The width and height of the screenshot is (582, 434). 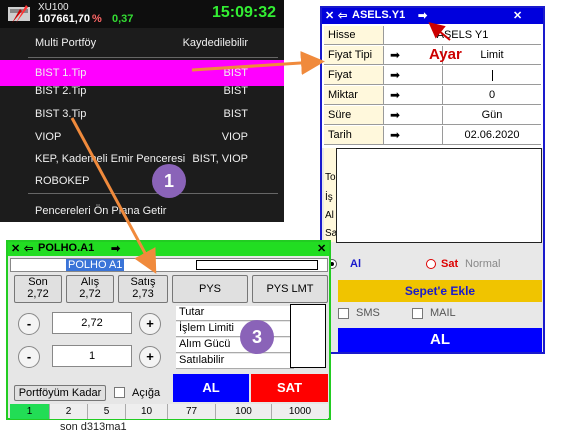 I want to click on form-row-tarih: Tarih ➡ 02.06.2020, so click(x=432, y=135).